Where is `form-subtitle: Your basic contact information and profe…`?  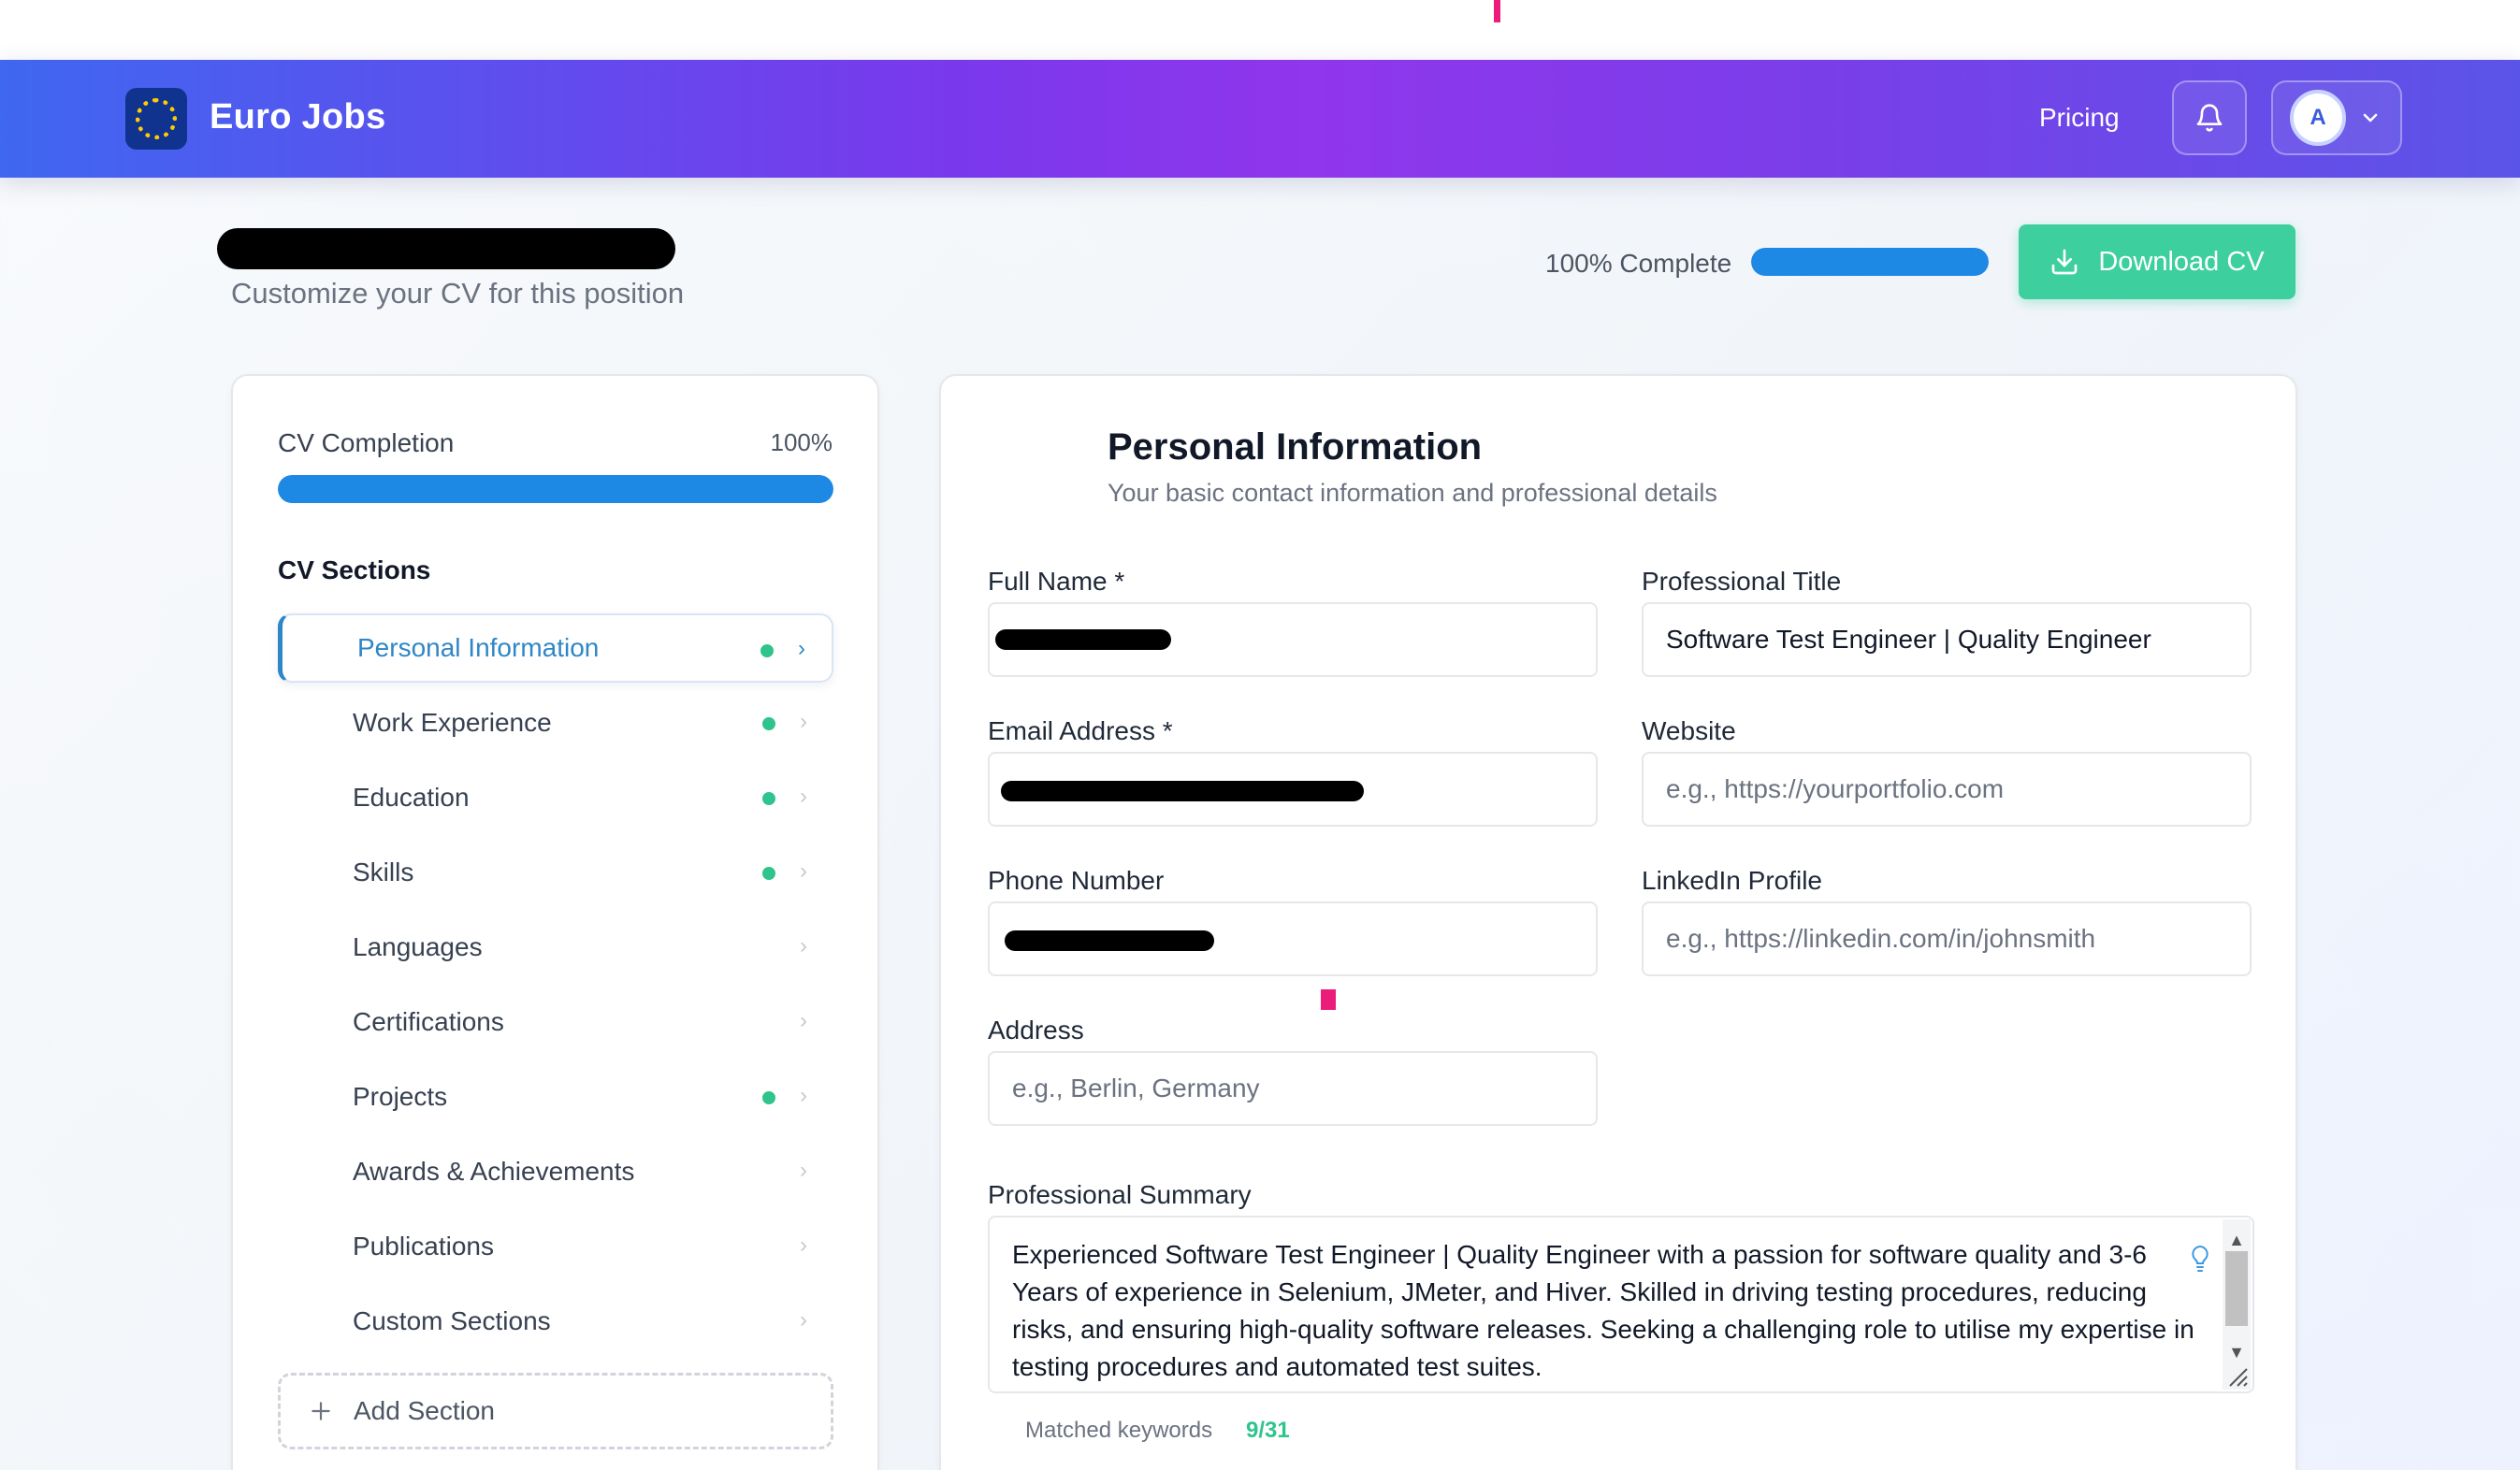 form-subtitle: Your basic contact information and profe… is located at coordinates (1412, 493).